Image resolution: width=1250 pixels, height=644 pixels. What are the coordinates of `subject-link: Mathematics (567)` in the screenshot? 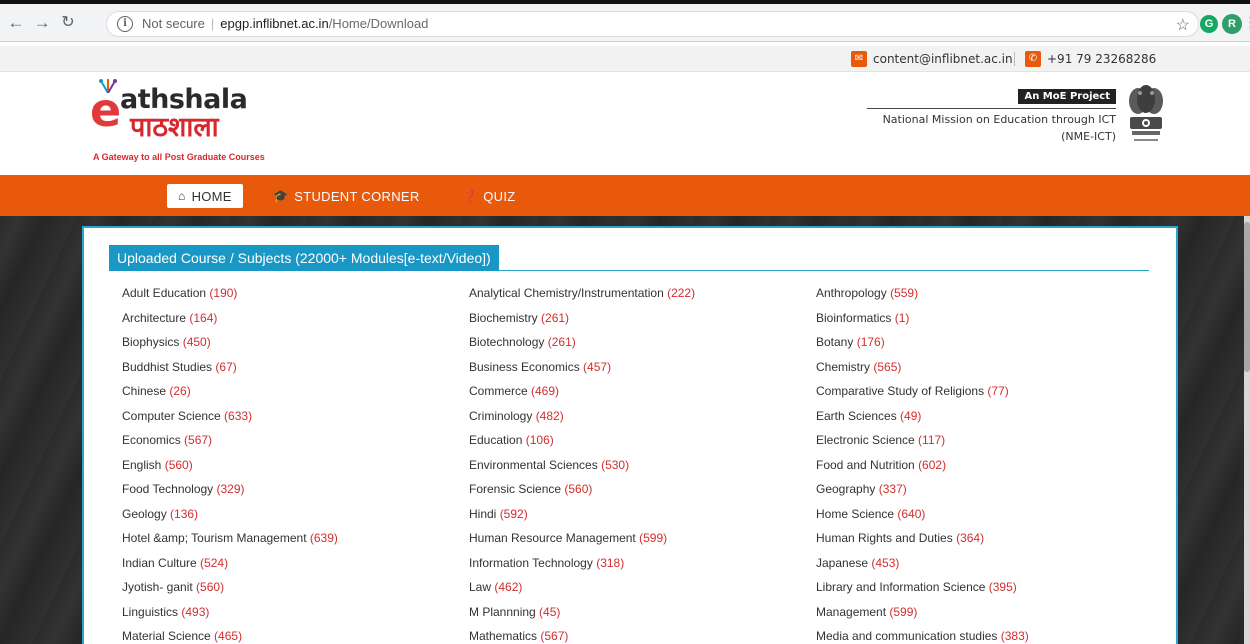 It's located at (518, 636).